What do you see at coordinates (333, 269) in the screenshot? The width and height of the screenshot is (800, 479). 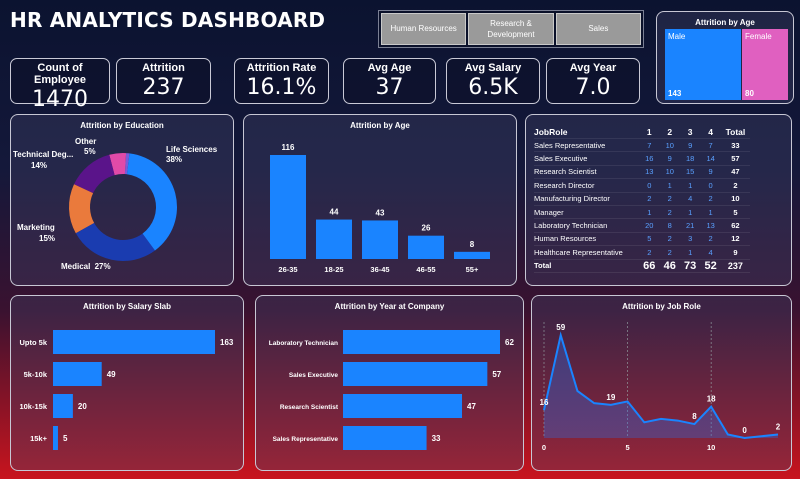 I see `age-tick-label: 18-25` at bounding box center [333, 269].